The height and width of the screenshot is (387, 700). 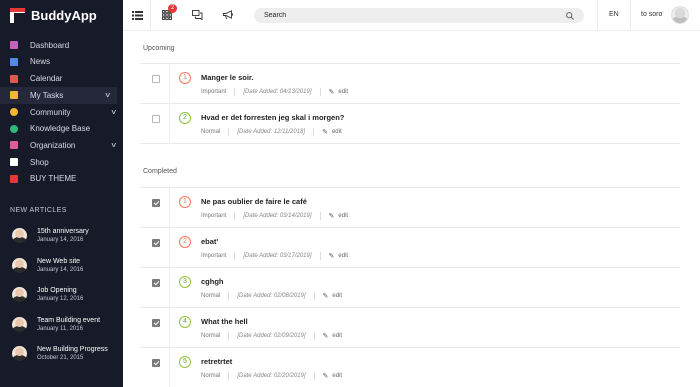 What do you see at coordinates (14, 45) in the screenshot?
I see `dashboard-icon` at bounding box center [14, 45].